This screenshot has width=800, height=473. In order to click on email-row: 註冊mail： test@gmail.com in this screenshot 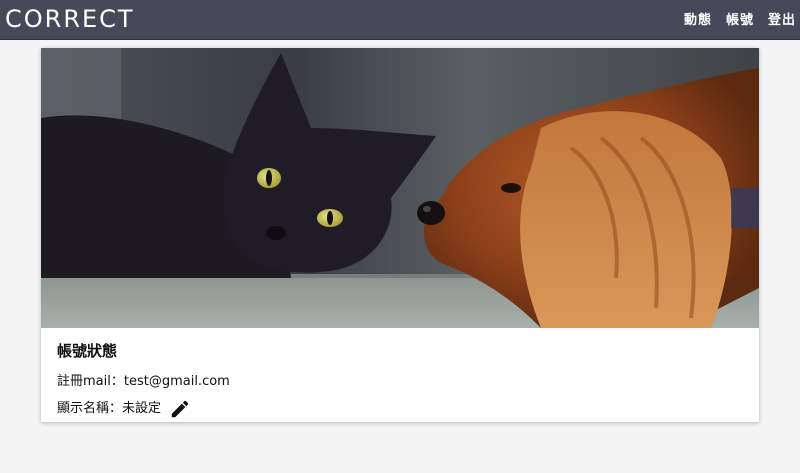, I will do `click(400, 382)`.